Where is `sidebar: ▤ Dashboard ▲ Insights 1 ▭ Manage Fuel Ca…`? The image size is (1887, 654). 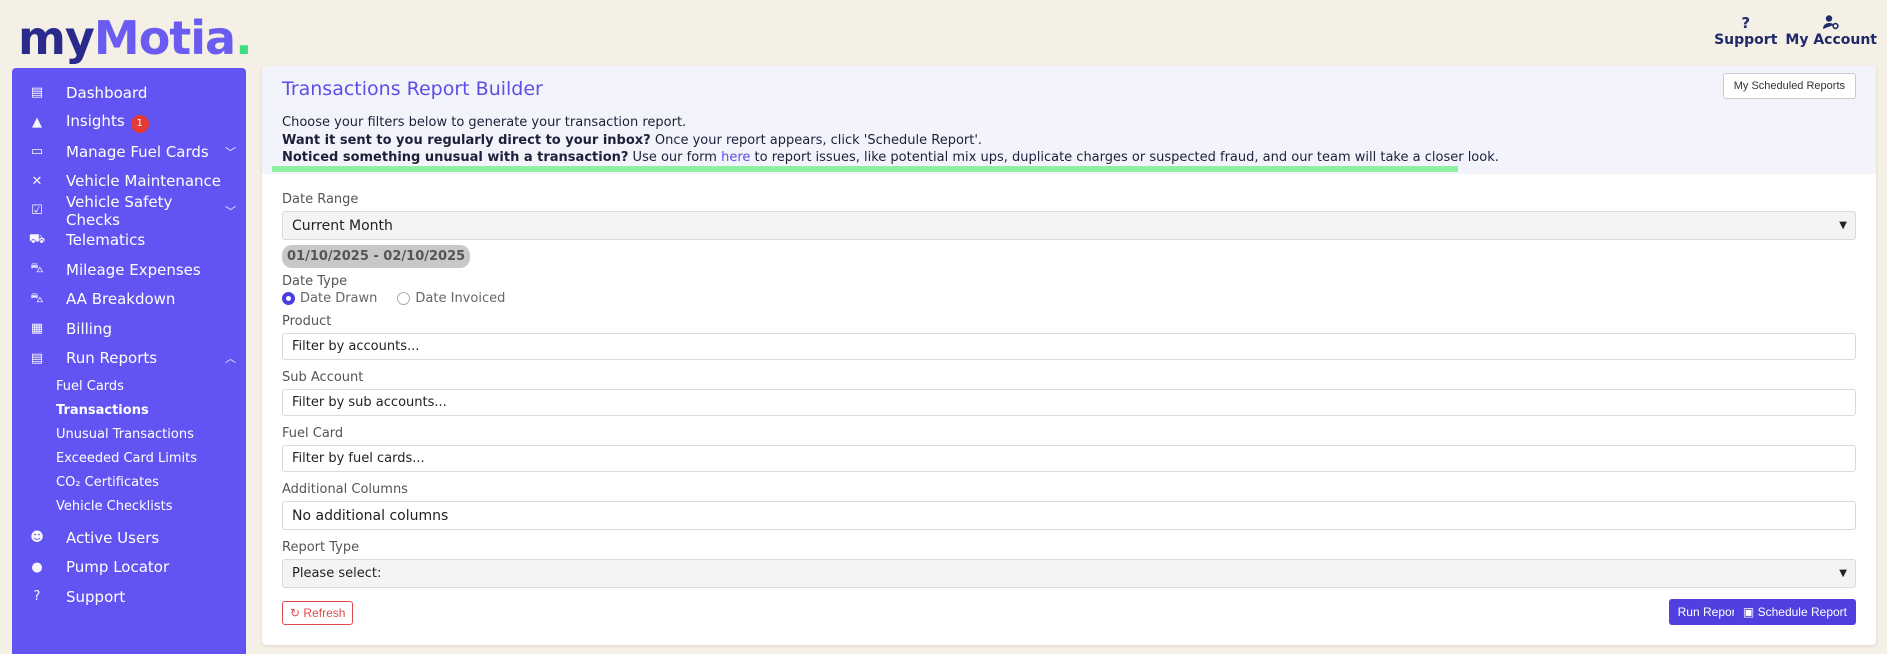 sidebar: ▤ Dashboard ▲ Insights 1 ▭ Manage Fuel Ca… is located at coordinates (129, 361).